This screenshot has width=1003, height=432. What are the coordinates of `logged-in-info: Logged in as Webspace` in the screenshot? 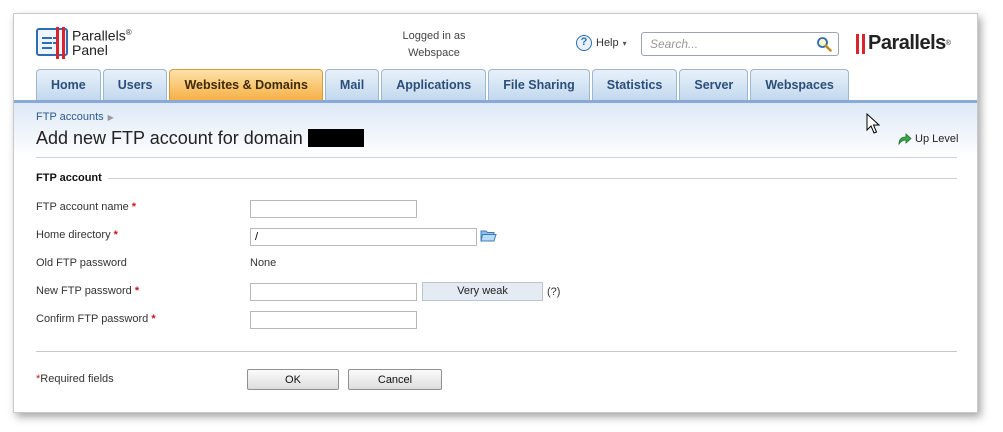 It's located at (434, 45).